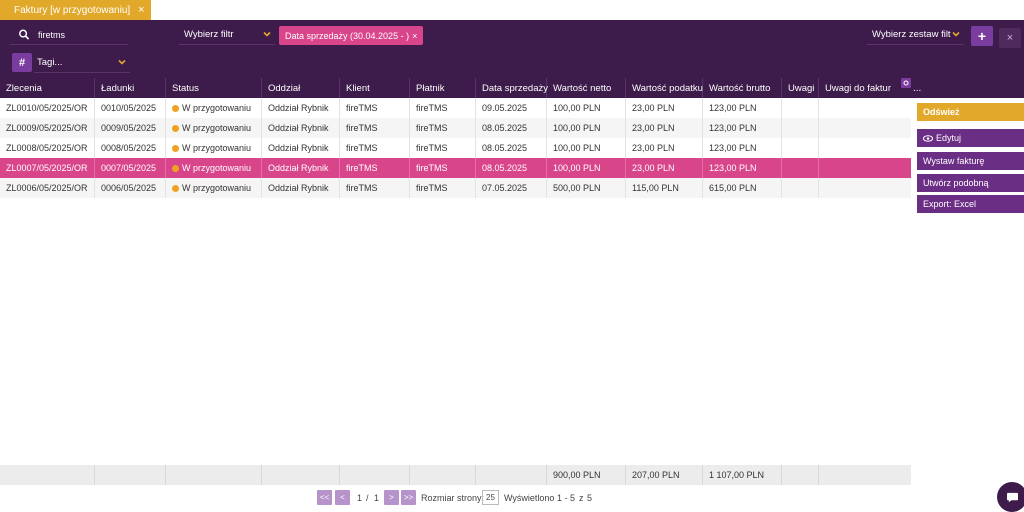 This screenshot has width=1024, height=512. What do you see at coordinates (970, 183) in the screenshot?
I see `create-similar-button: Utwórz podobną` at bounding box center [970, 183].